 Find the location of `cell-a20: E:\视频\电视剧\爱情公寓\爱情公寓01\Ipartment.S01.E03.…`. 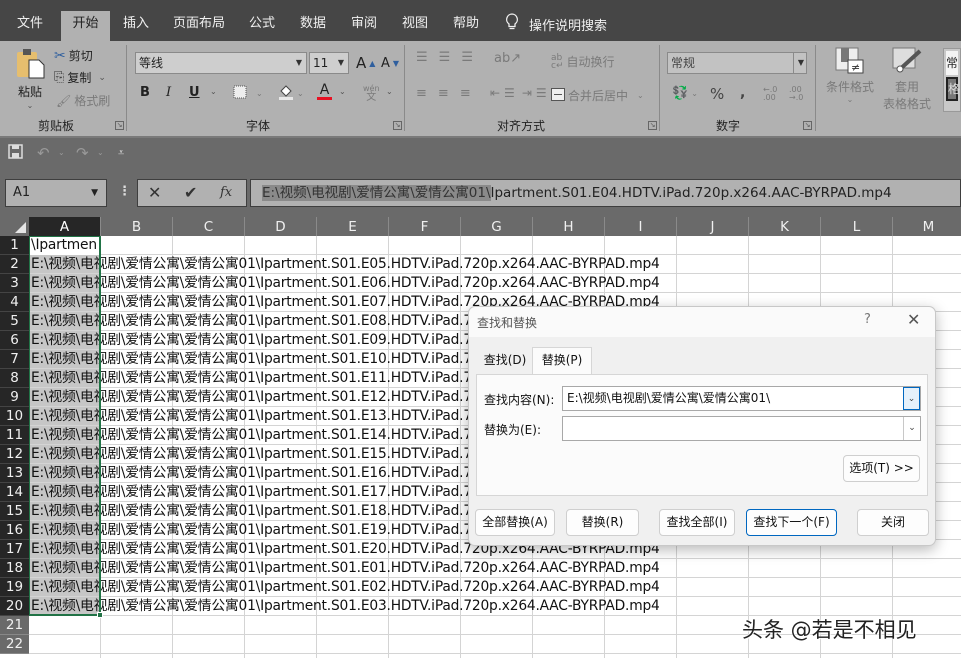

cell-a20: E:\视频\电视剧\爱情公寓\爱情公寓01\Ipartment.S01.E03.… is located at coordinates (345, 606).